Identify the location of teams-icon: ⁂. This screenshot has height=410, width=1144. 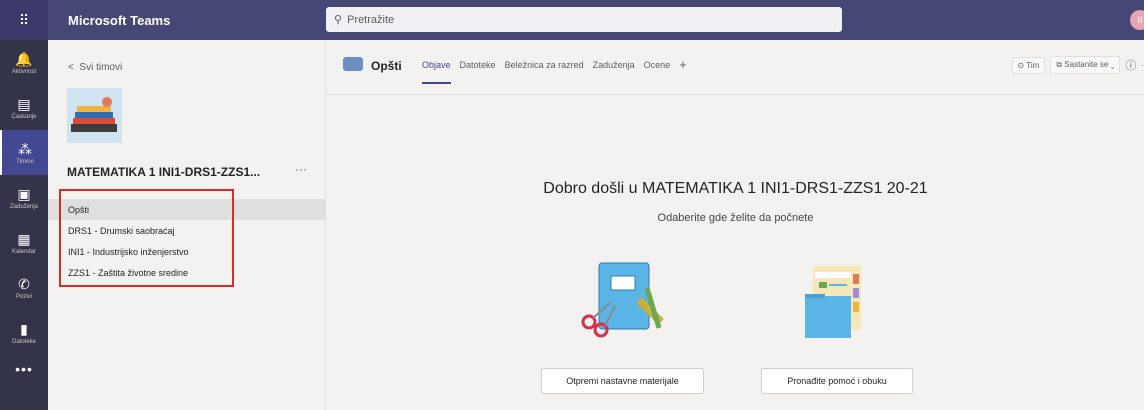
(25, 148).